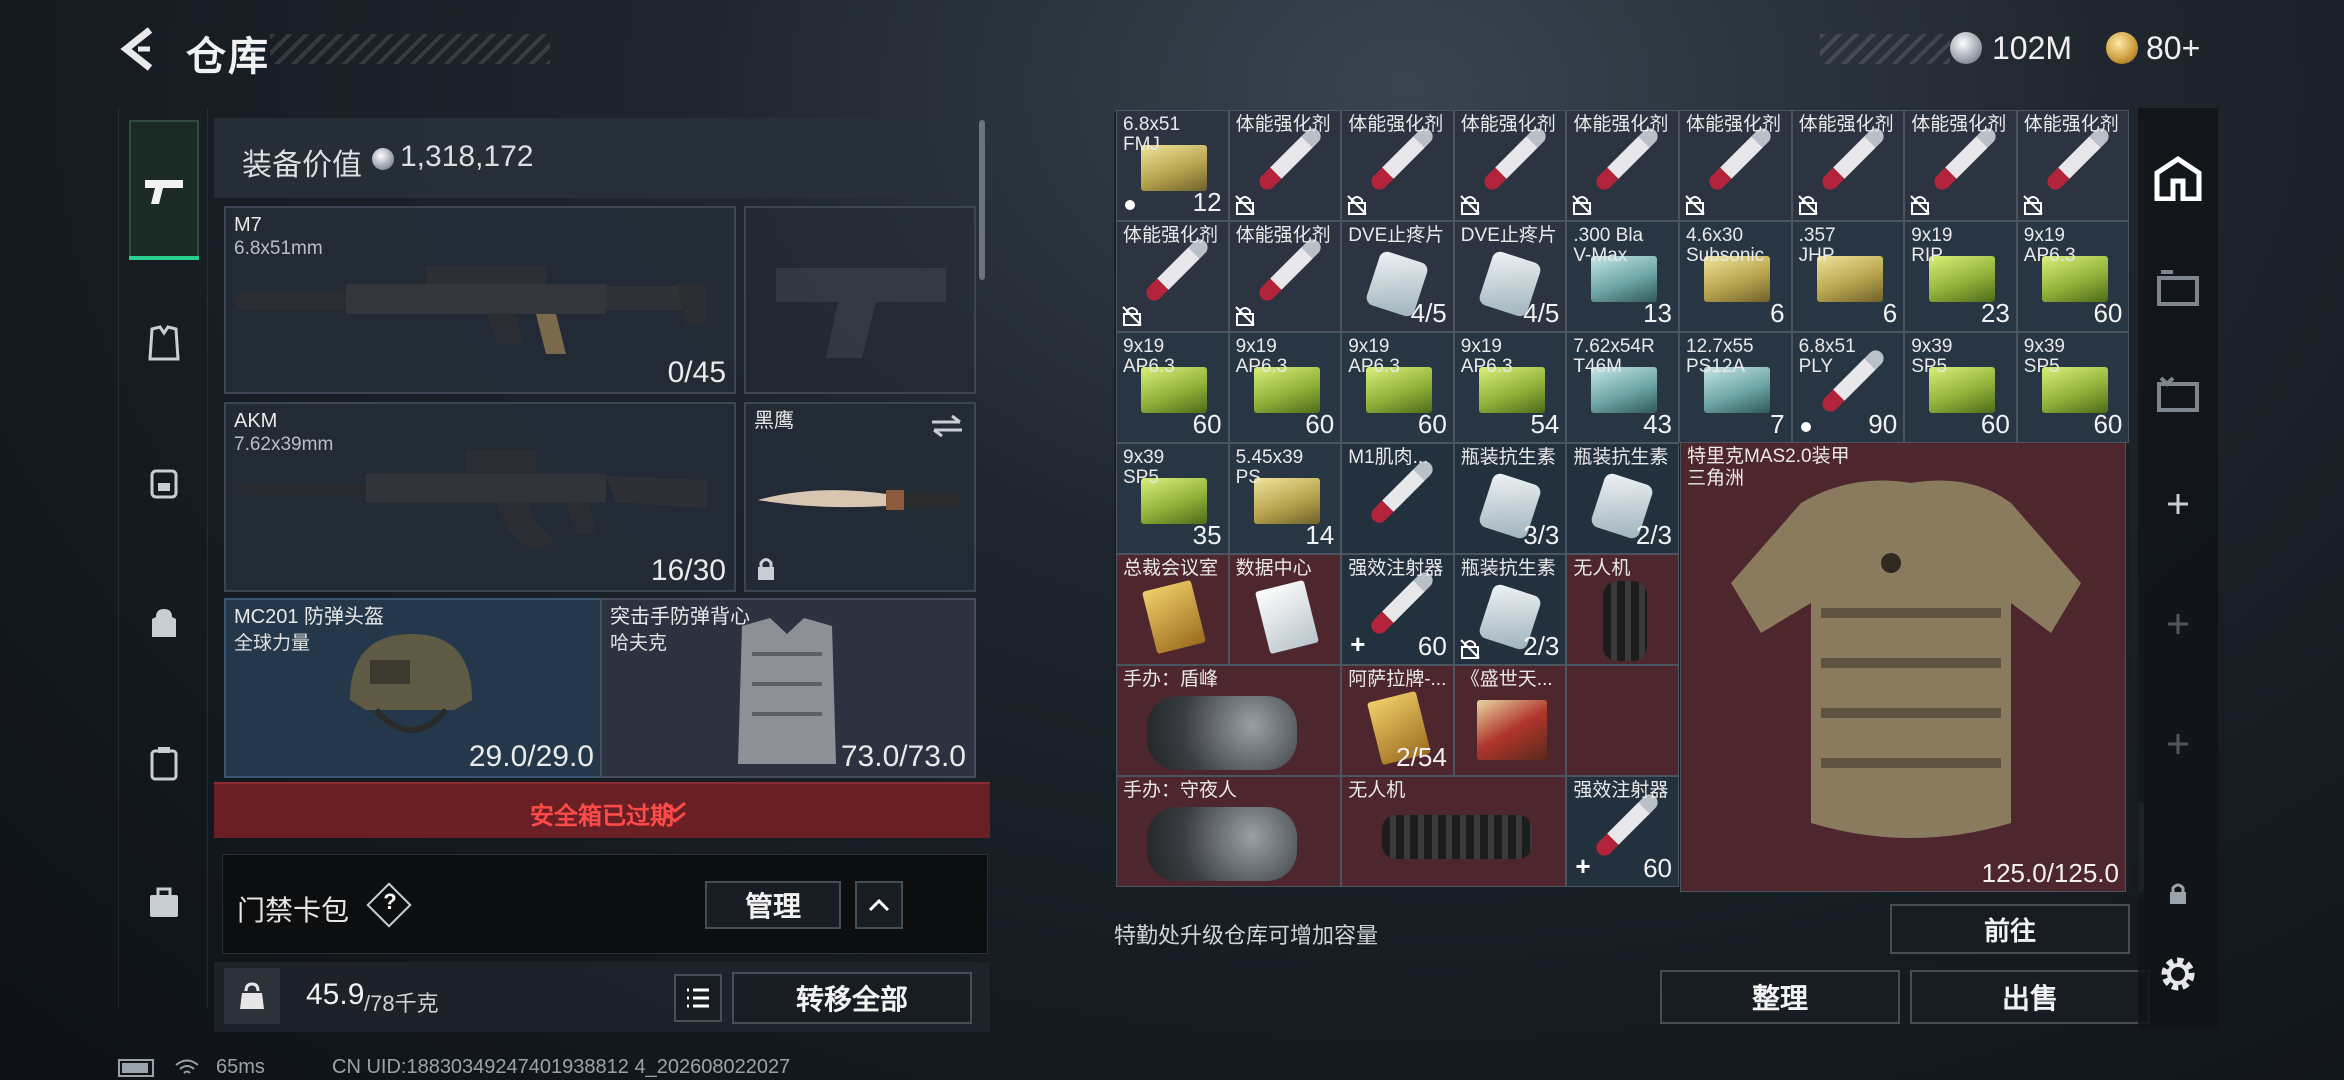  What do you see at coordinates (1622, 720) in the screenshot?
I see `stash-item` at bounding box center [1622, 720].